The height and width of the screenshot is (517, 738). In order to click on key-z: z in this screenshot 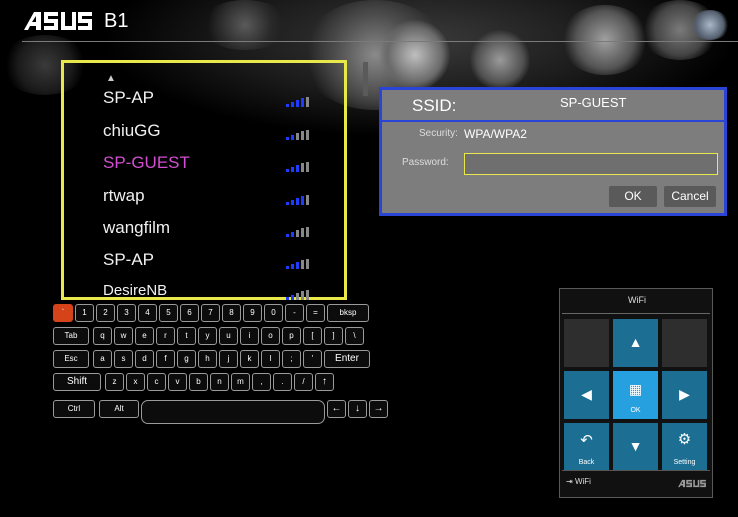, I will do `click(114, 382)`.